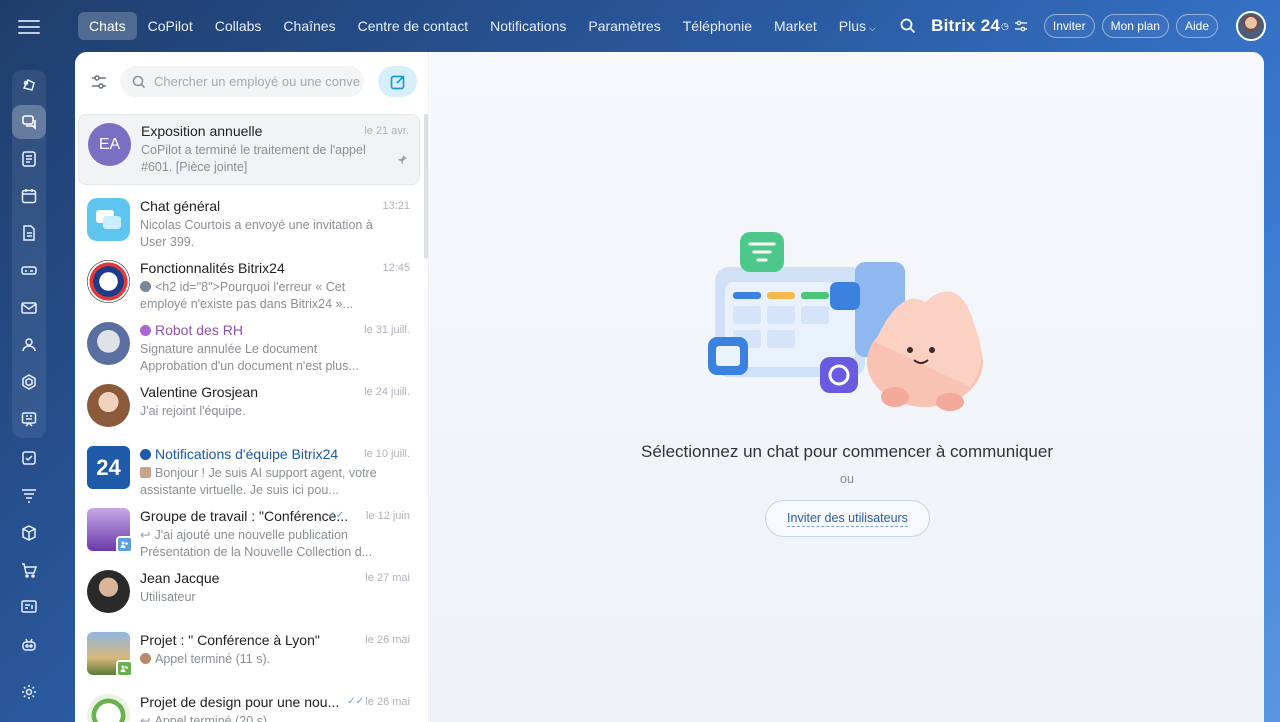 The image size is (1280, 722). Describe the element at coordinates (1251, 26) in the screenshot. I see `user-avatar` at that location.